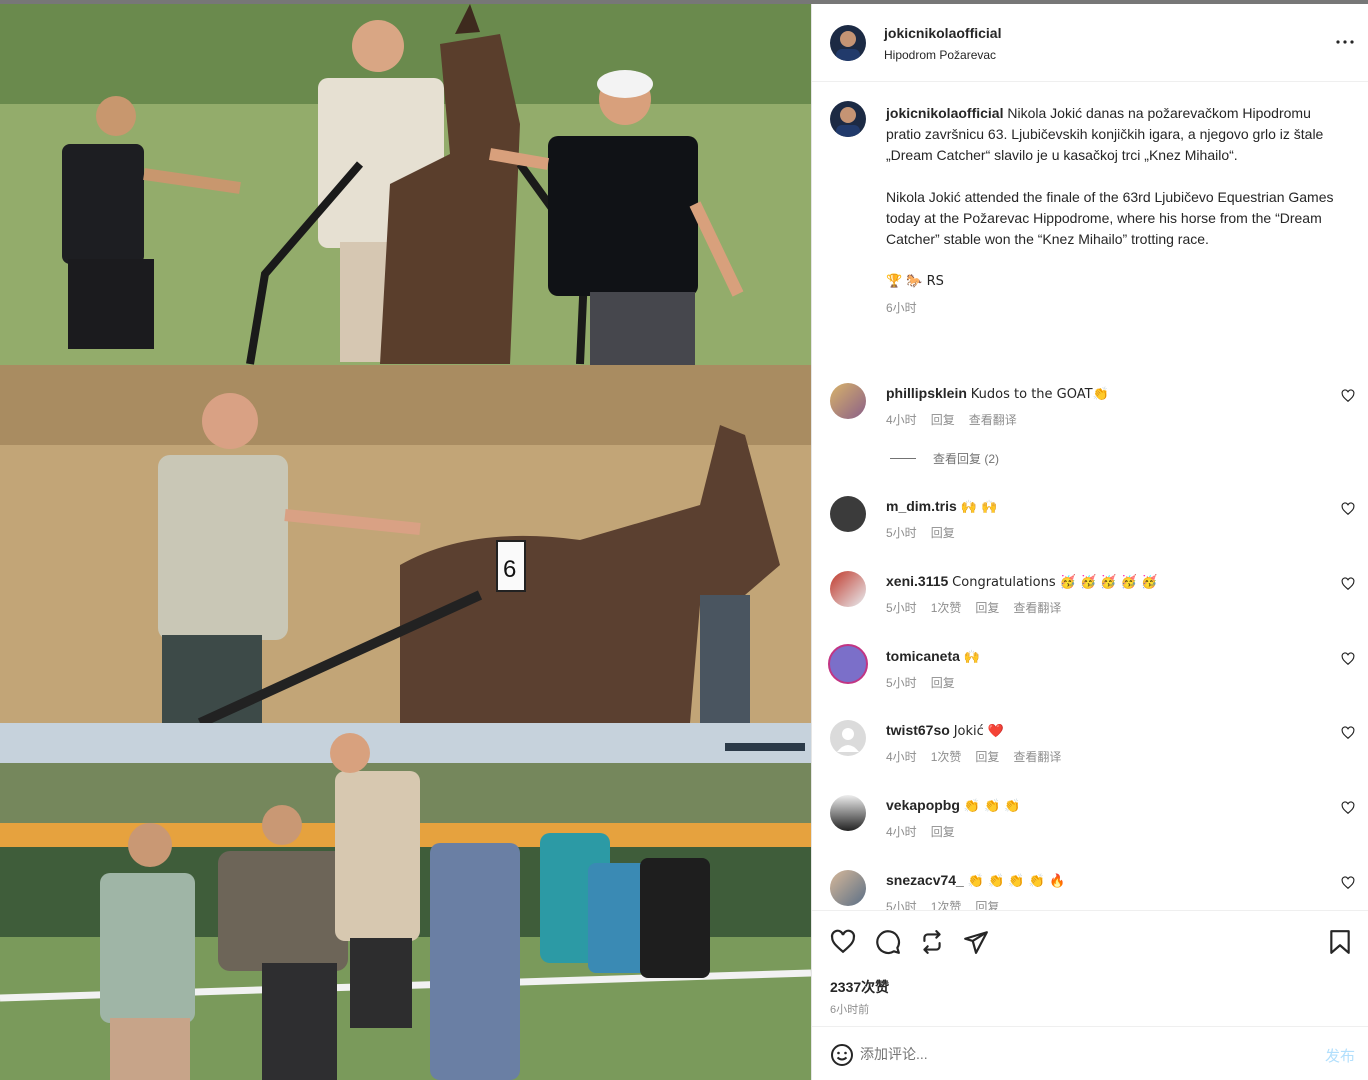  I want to click on emoji-picker-icon, so click(842, 1055).